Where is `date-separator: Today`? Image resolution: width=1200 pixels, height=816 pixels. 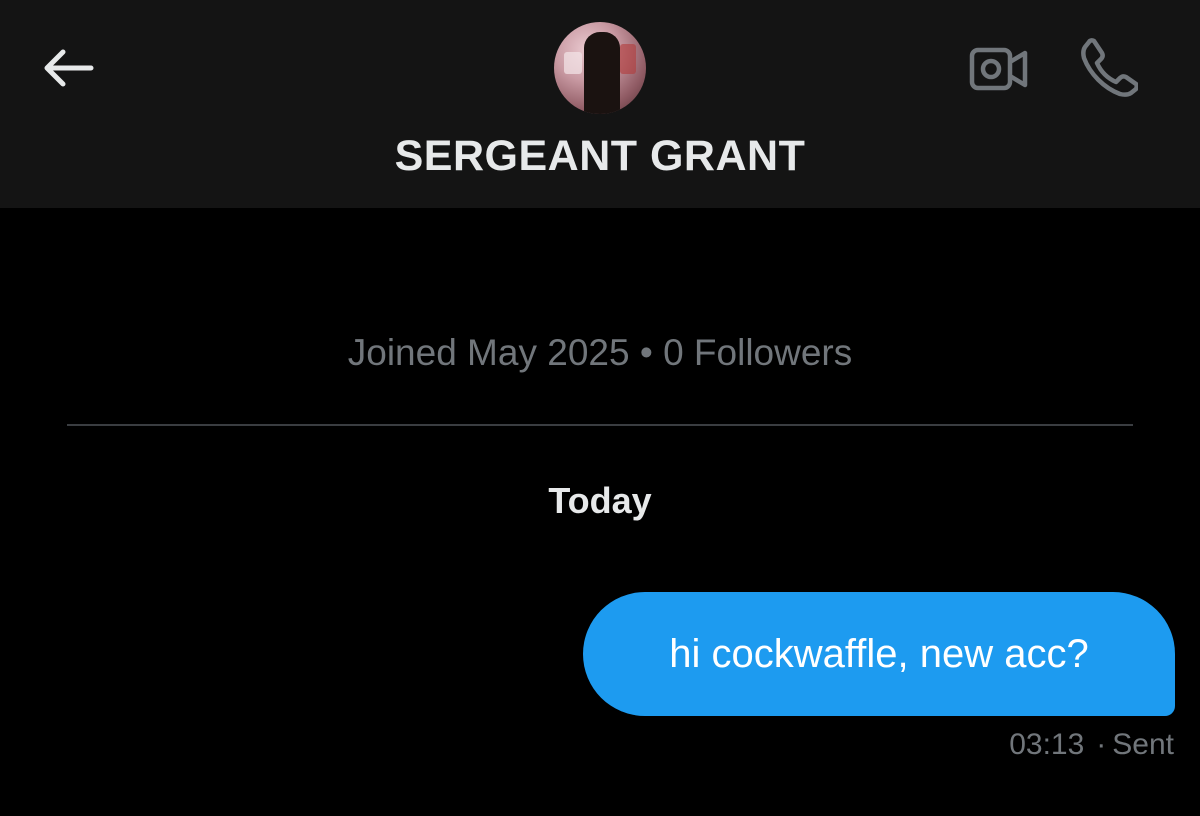 date-separator: Today is located at coordinates (600, 500).